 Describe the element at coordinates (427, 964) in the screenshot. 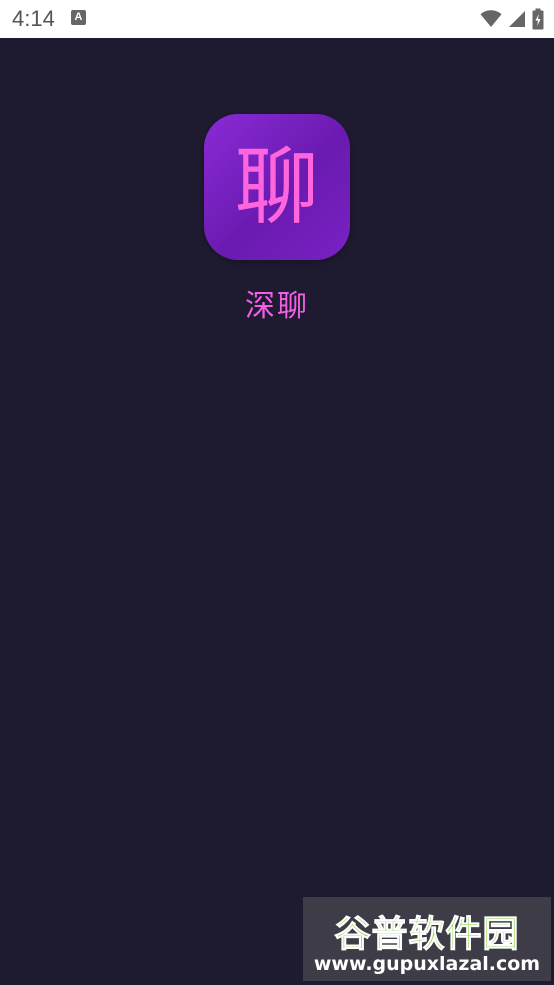

I see `watermark-url: www.gupuxlazal.com` at that location.